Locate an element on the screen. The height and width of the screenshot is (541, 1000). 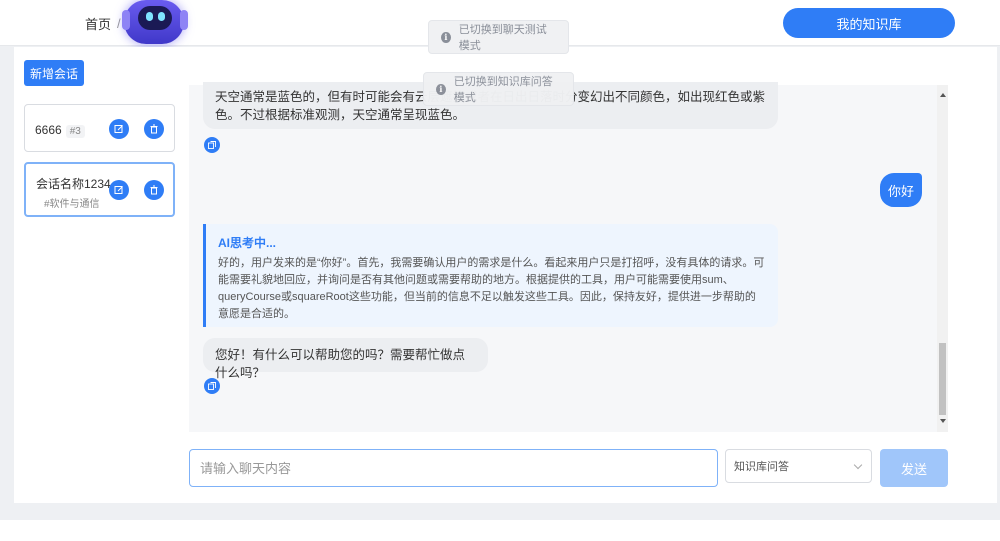
toast-notification: i 已切换到聊天测试模式 is located at coordinates (498, 37).